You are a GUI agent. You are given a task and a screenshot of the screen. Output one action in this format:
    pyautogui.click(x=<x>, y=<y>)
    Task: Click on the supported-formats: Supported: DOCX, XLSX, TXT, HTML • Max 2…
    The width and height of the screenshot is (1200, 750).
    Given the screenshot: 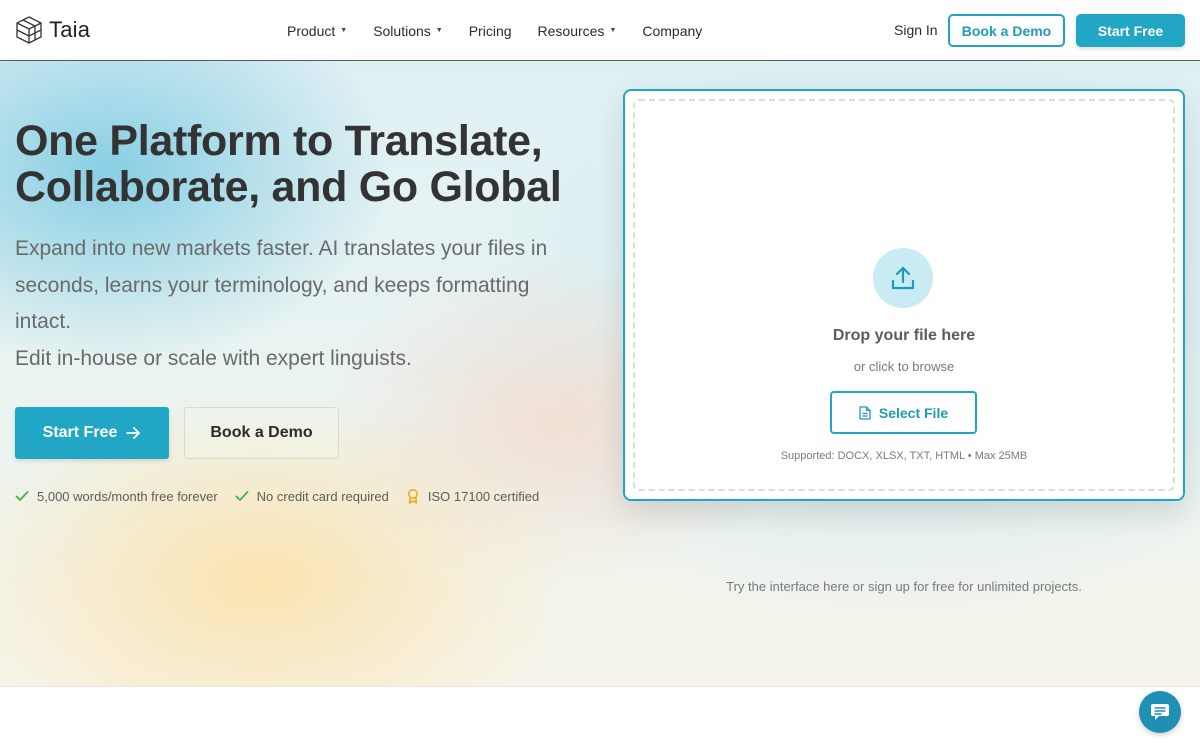 What is the action you would take?
    pyautogui.click(x=904, y=456)
    